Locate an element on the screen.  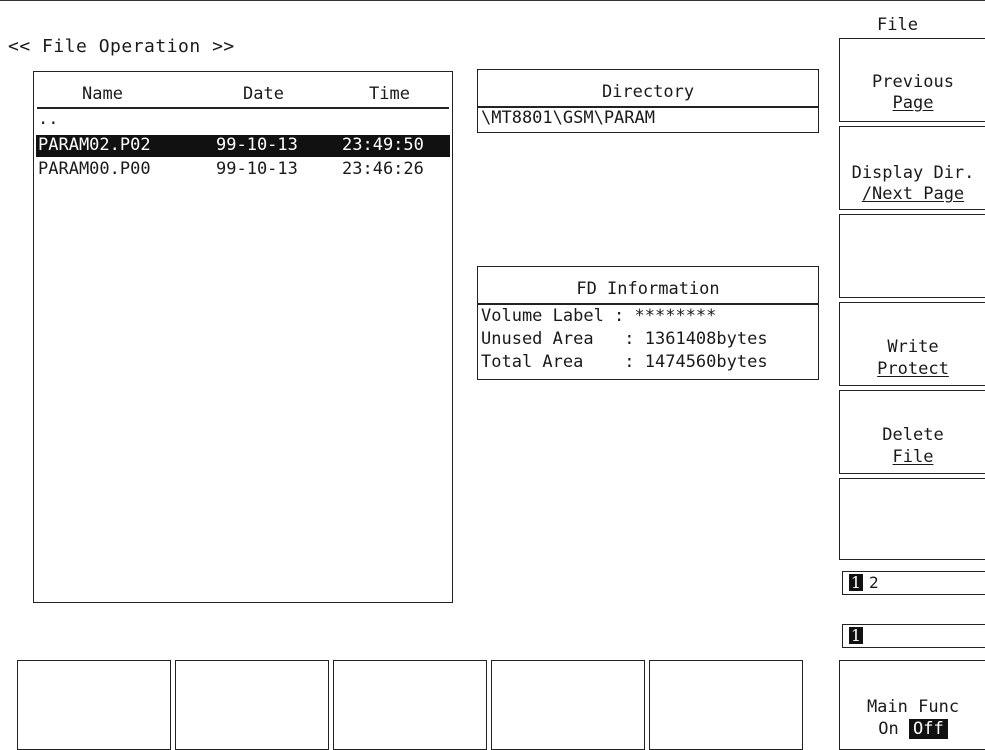
main-func-toggle-button: Main Func On Off is located at coordinates (912, 705).